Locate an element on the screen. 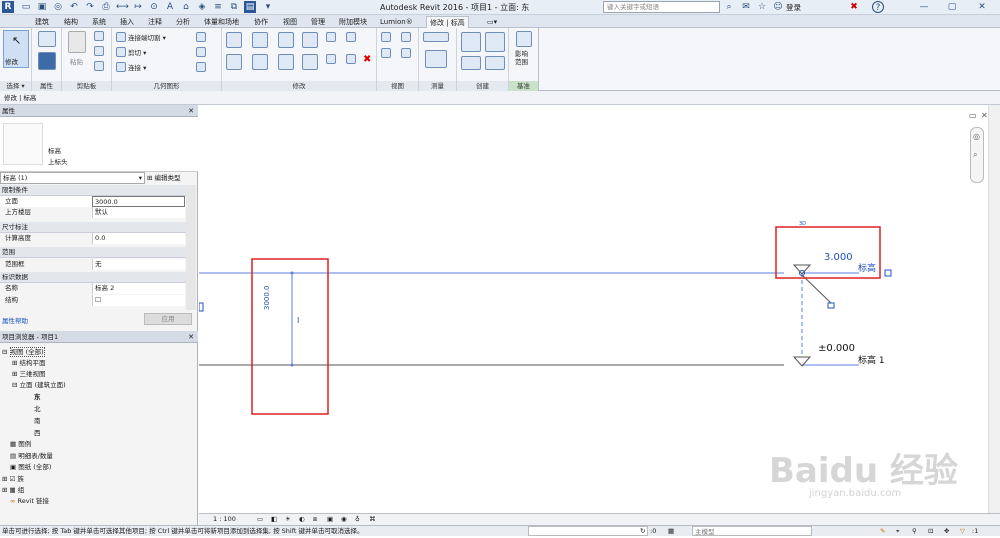 Image resolution: width=1000 pixels, height=538 pixels. sun-path-icon: ☀ is located at coordinates (288, 519).